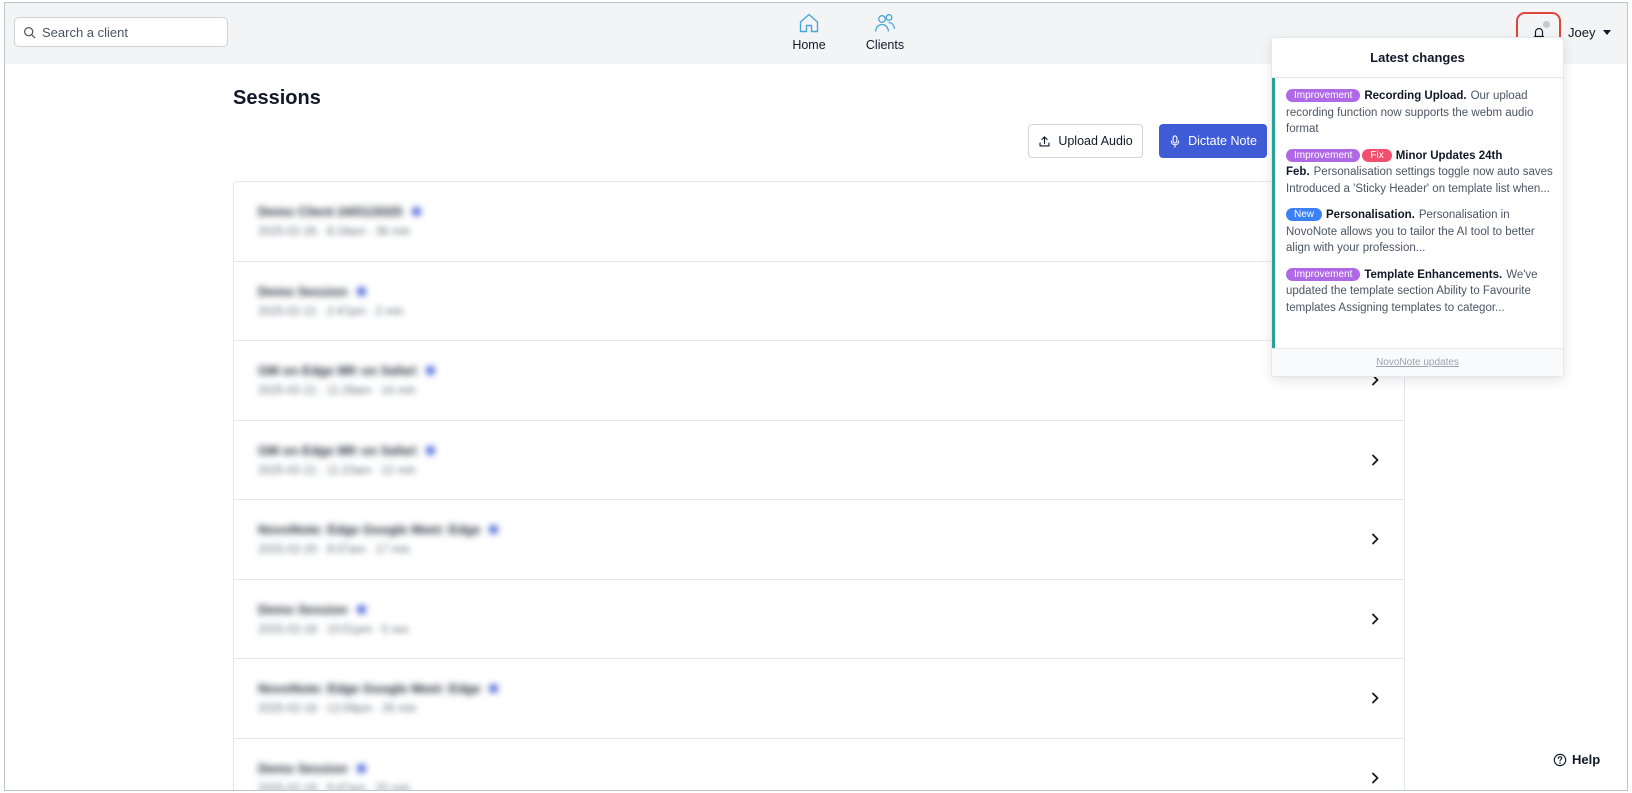 The width and height of the screenshot is (1632, 793). Describe the element at coordinates (127, 32) in the screenshot. I see `search-input` at that location.